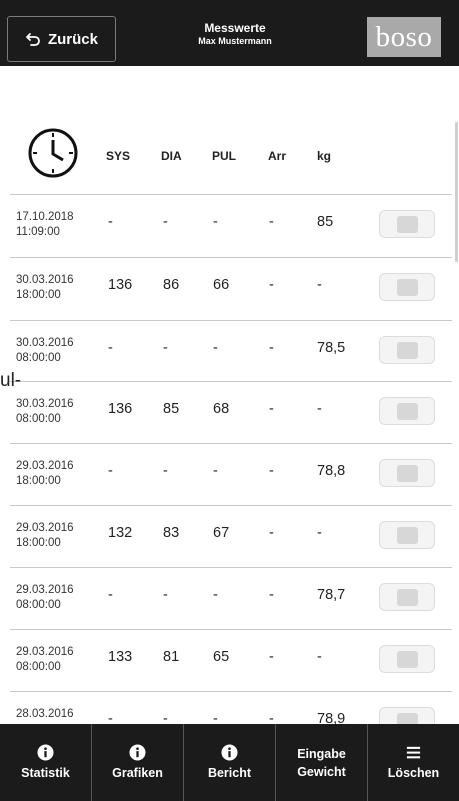 This screenshot has height=801, width=459. Describe the element at coordinates (120, 657) in the screenshot. I see `row-sys: 133` at that location.